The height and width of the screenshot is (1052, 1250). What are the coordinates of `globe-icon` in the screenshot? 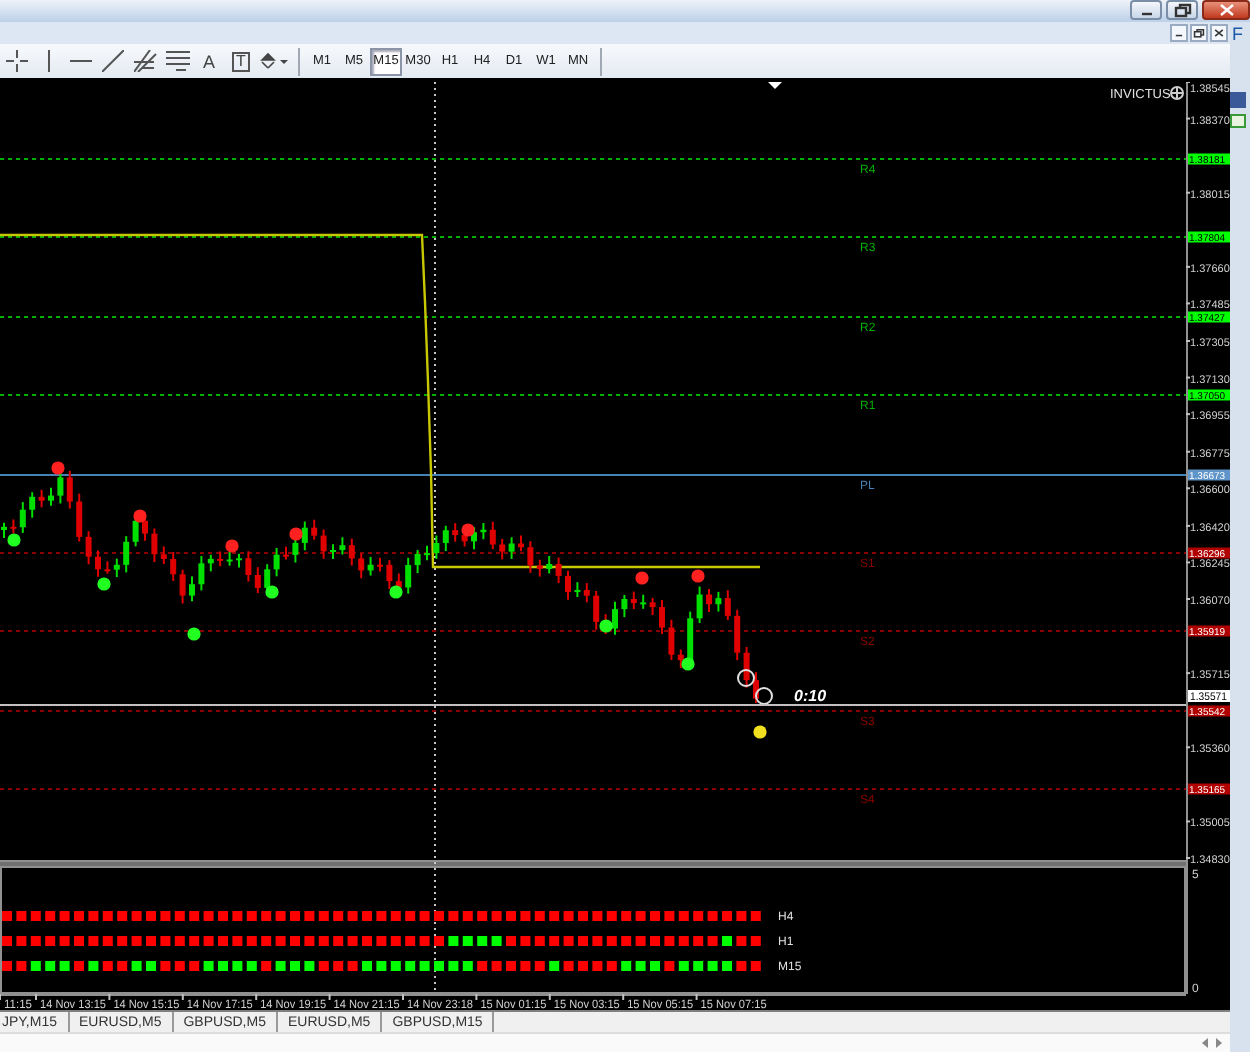 It's located at (1177, 93).